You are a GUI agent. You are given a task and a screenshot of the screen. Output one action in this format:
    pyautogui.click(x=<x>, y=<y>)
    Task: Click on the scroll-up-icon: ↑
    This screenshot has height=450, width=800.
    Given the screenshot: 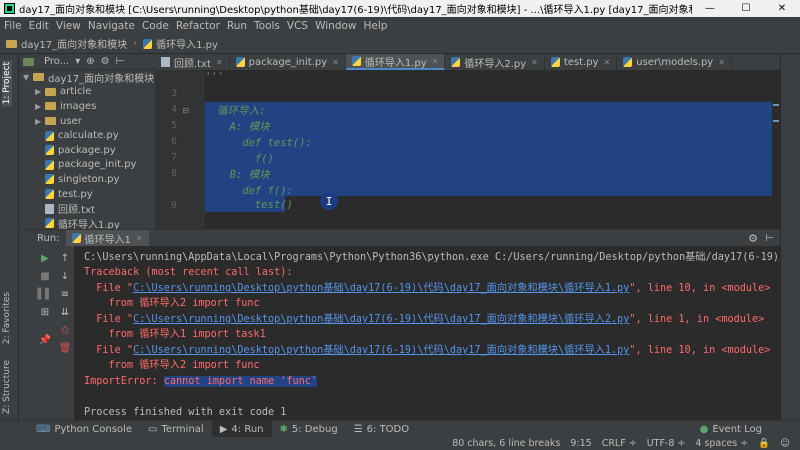 What is the action you would take?
    pyautogui.click(x=65, y=258)
    